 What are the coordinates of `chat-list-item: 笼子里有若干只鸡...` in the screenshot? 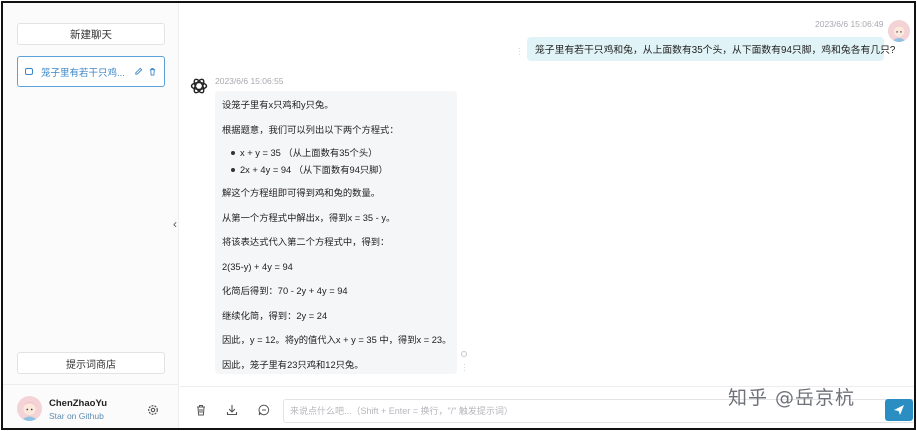 It's located at (91, 71).